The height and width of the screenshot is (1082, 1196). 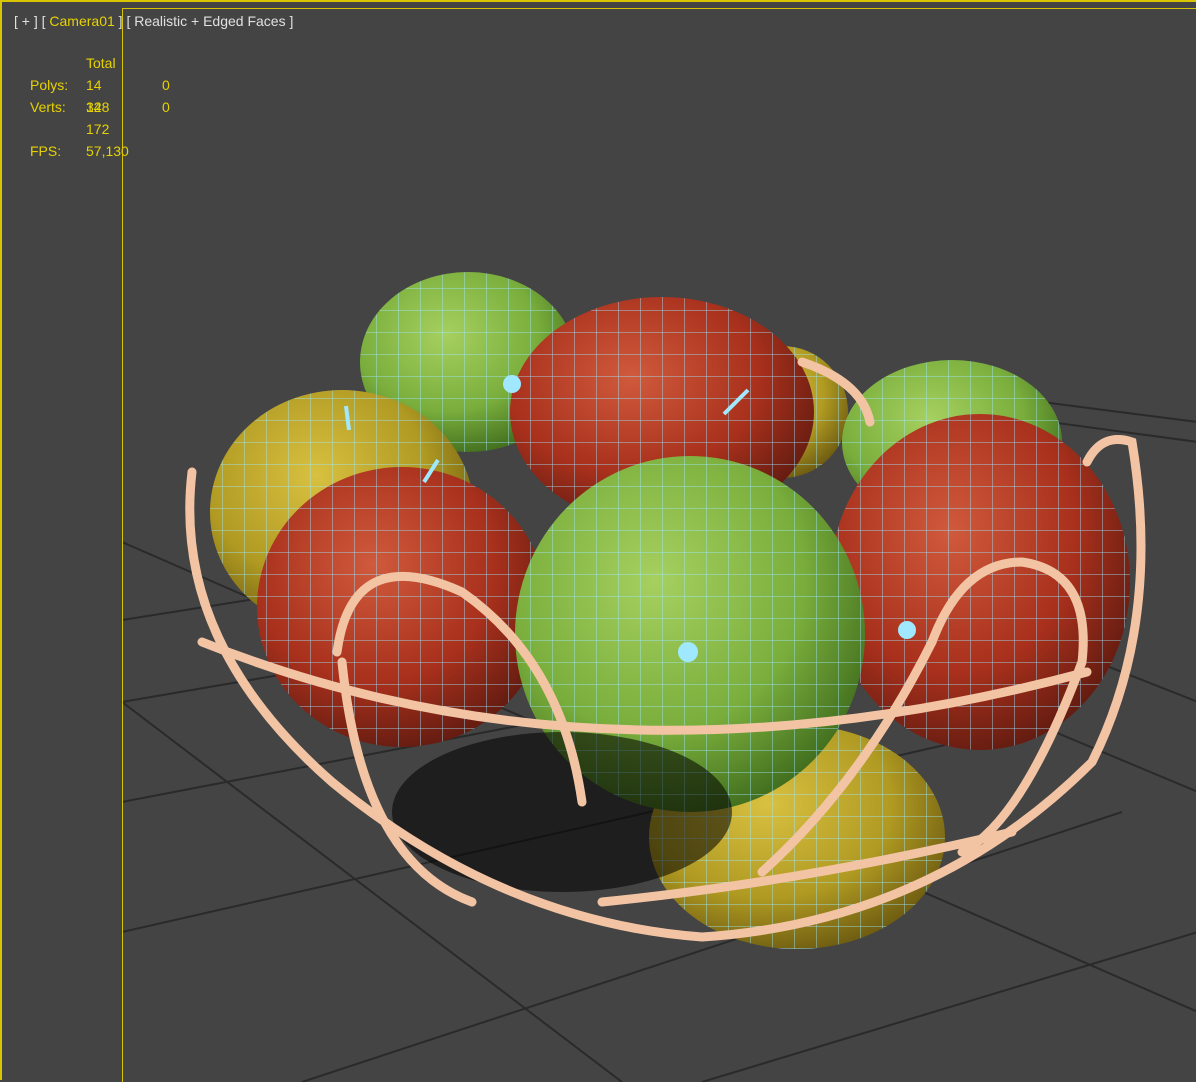 What do you see at coordinates (81, 21) in the screenshot?
I see `camera-selector: Camera01` at bounding box center [81, 21].